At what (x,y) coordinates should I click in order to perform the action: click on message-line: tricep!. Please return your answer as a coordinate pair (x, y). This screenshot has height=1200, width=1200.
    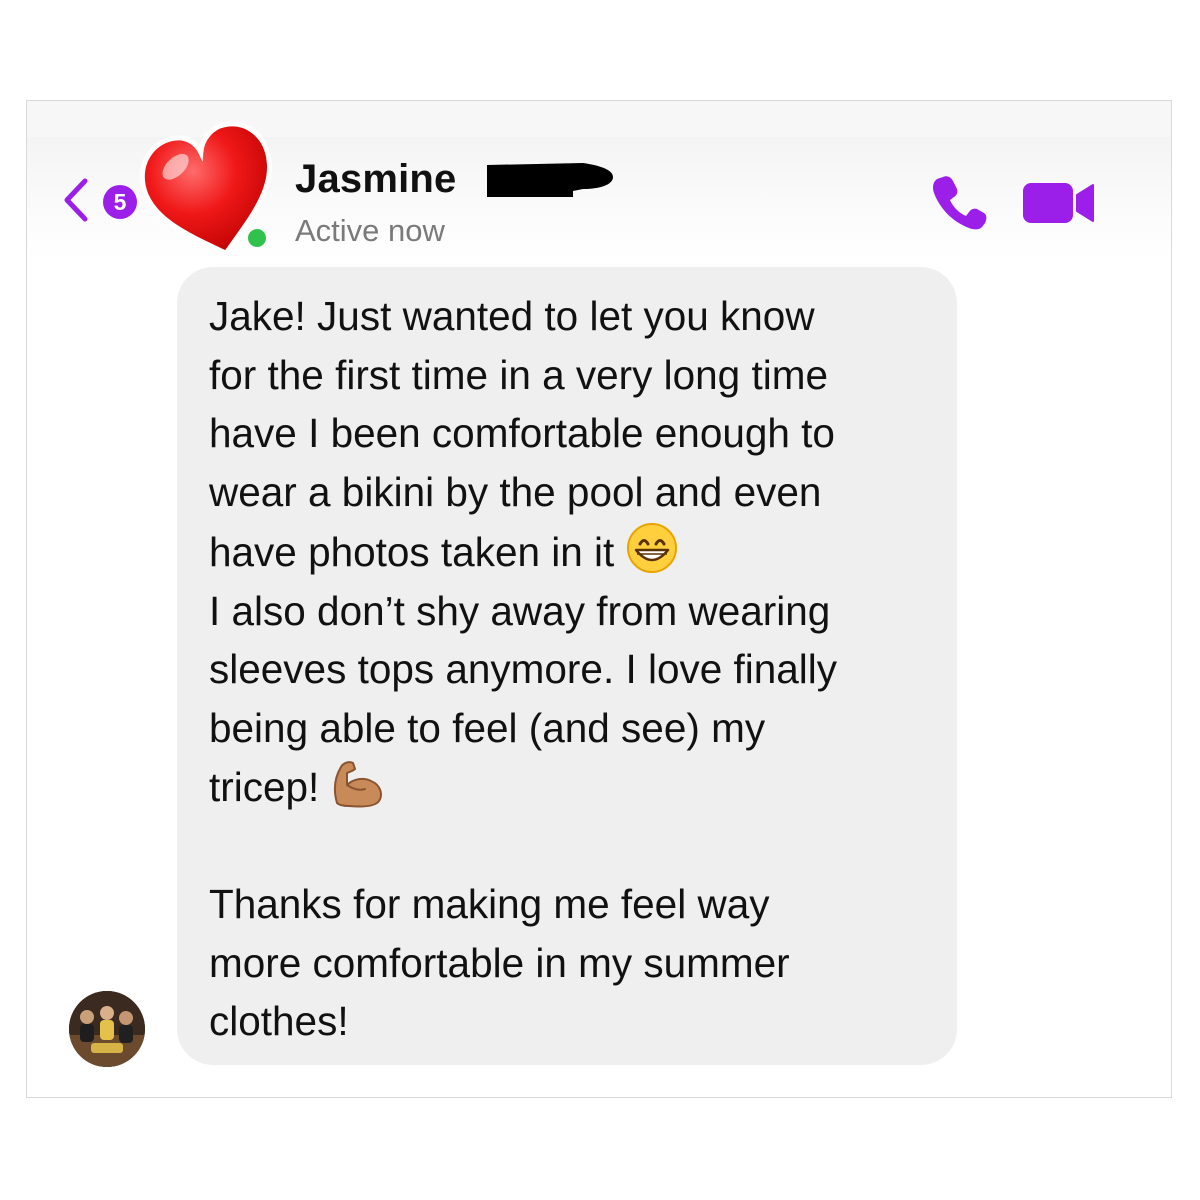
    Looking at the image, I should click on (570, 787).